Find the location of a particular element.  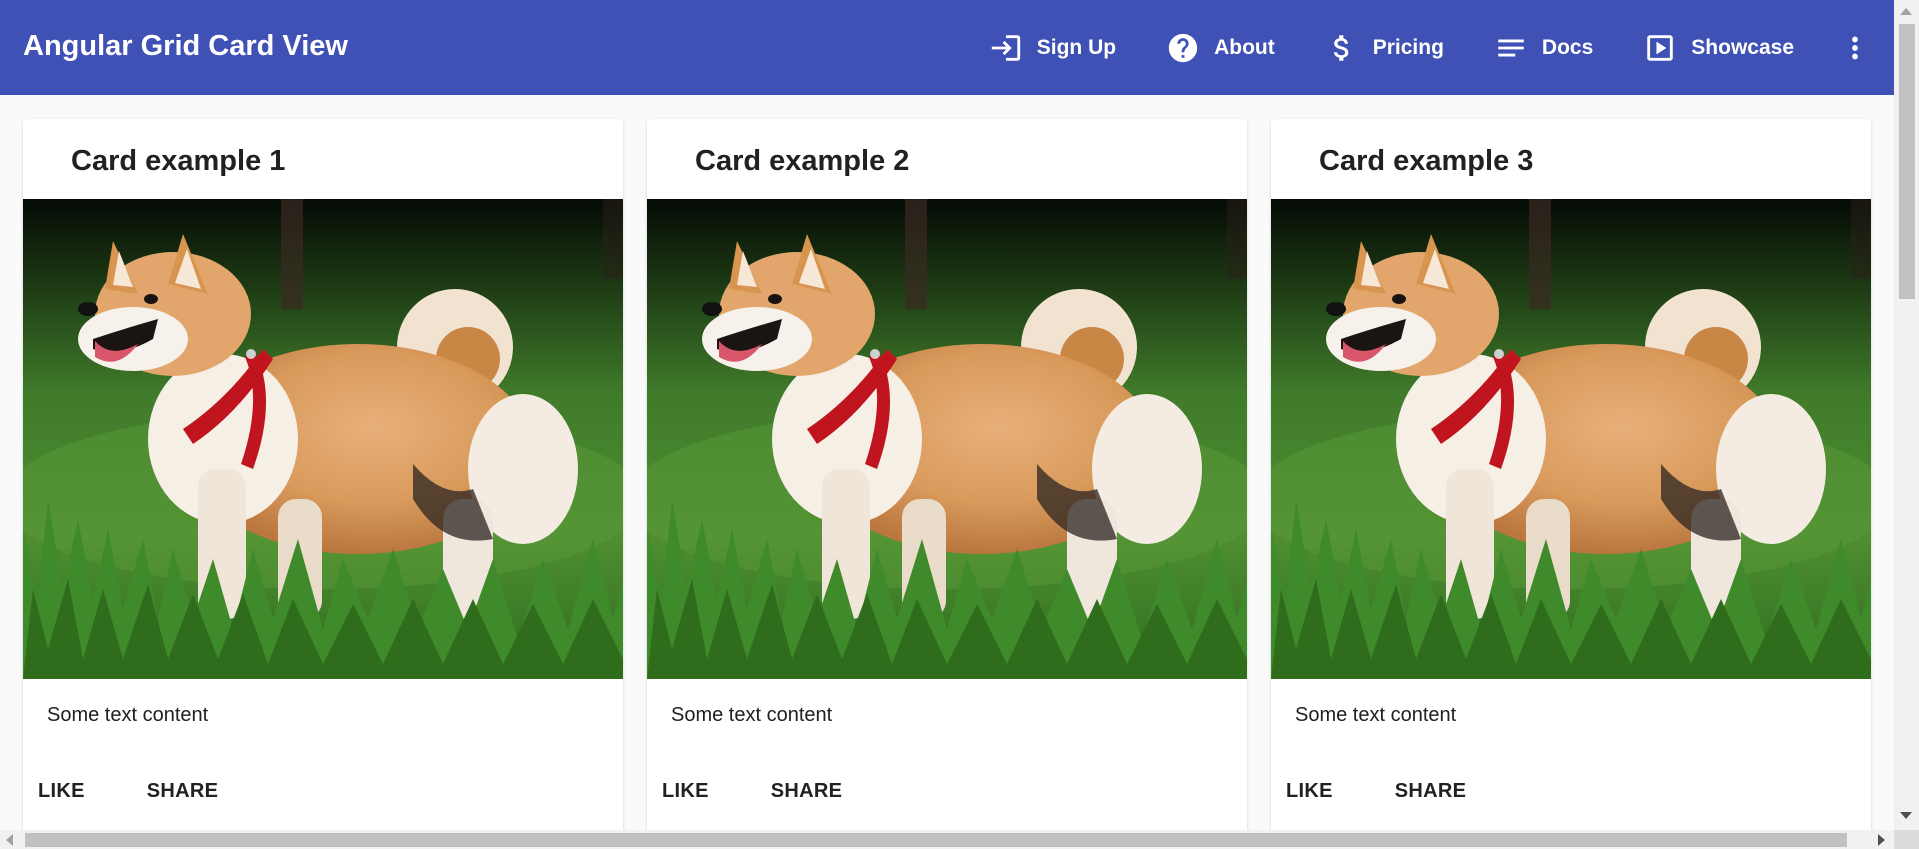

more-menu-button is located at coordinates (1855, 48).